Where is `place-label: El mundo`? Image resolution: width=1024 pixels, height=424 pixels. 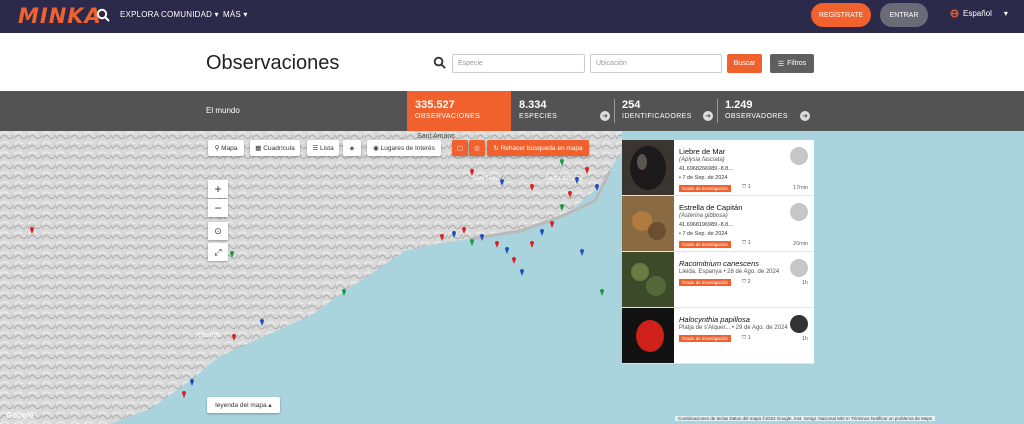 place-label: El mundo is located at coordinates (223, 110).